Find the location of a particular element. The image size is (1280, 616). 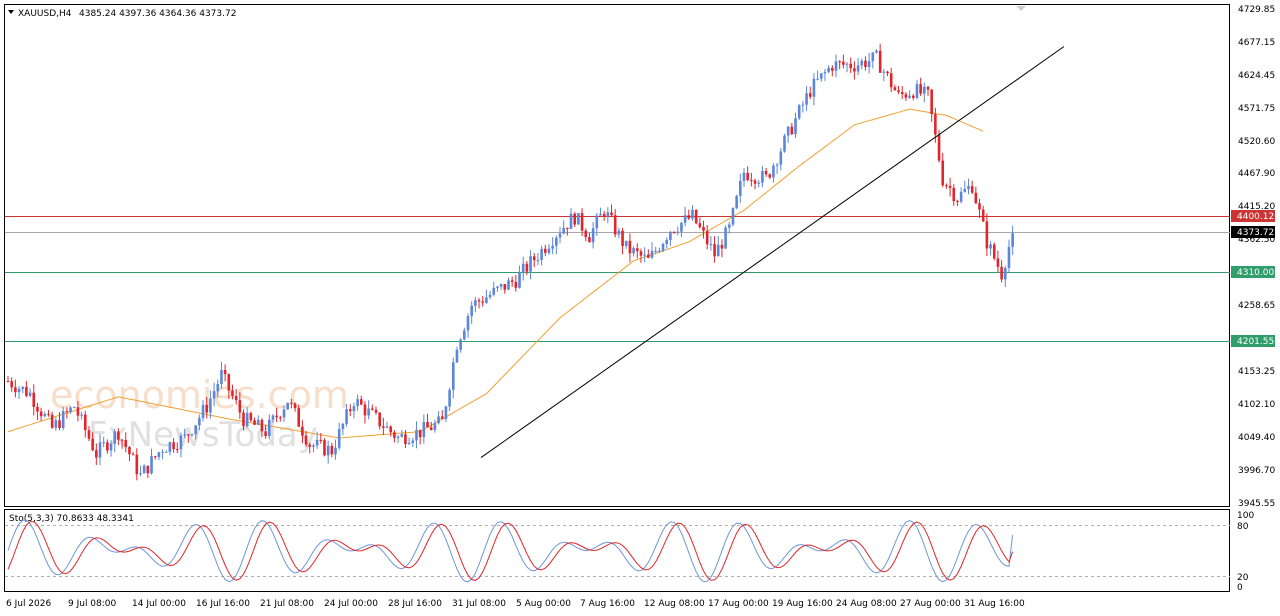

time-tick: 24 Jul 00:00 is located at coordinates (351, 604).